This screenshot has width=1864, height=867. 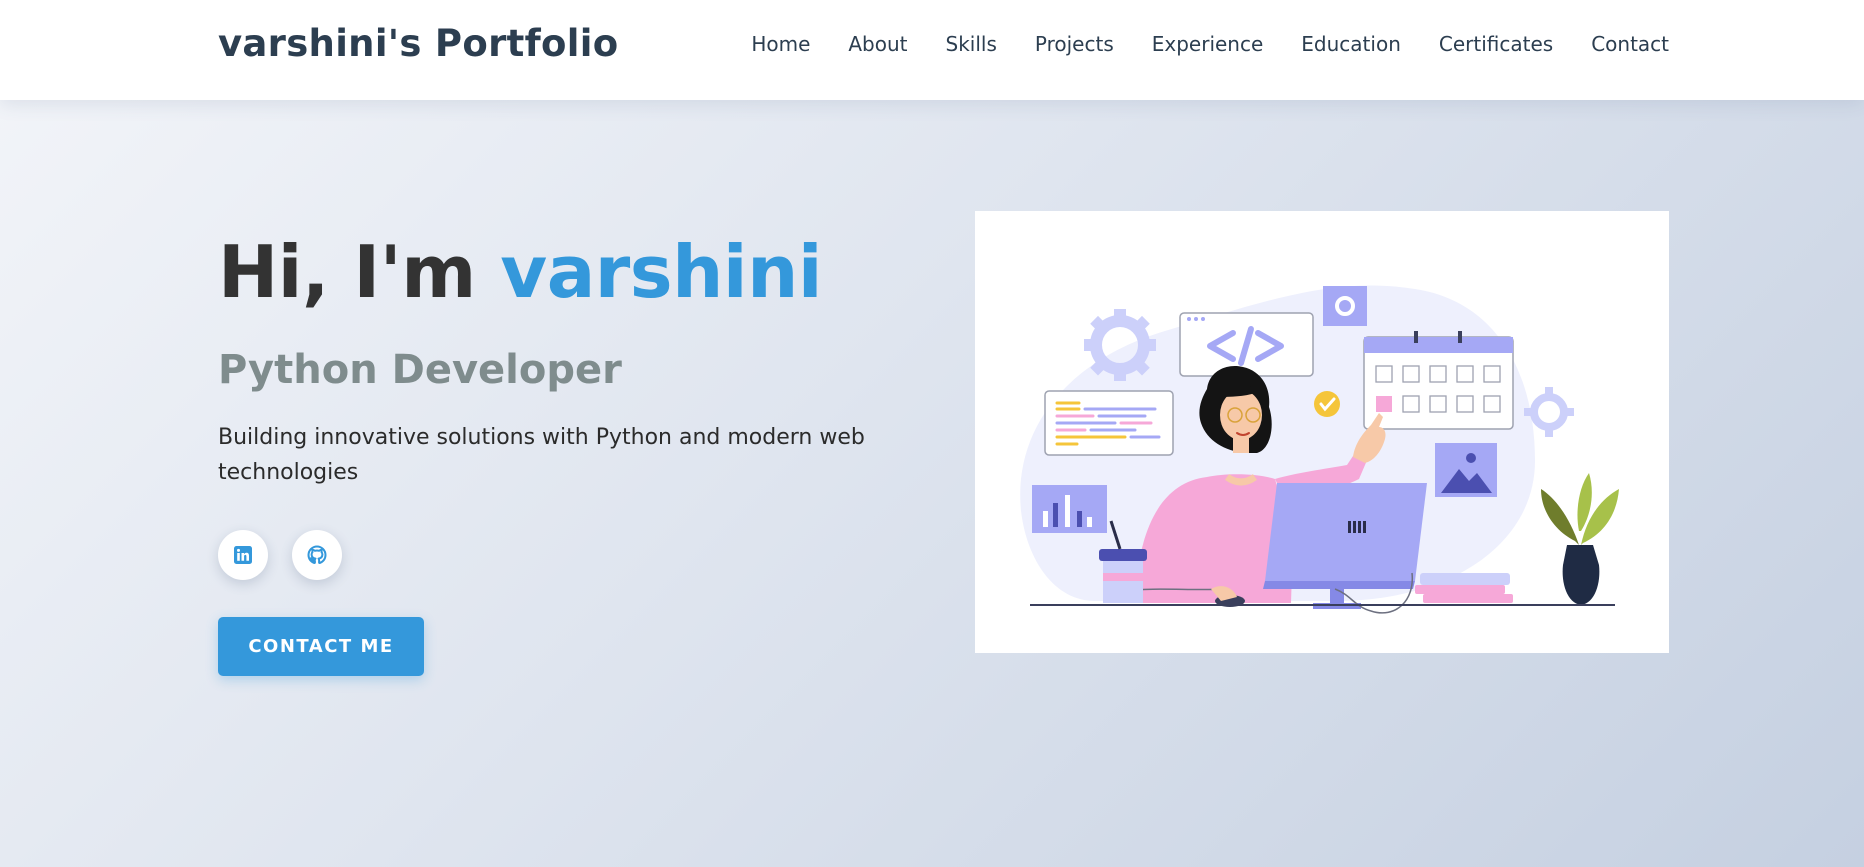 I want to click on site-logo: varshini's Portfolio, so click(x=418, y=43).